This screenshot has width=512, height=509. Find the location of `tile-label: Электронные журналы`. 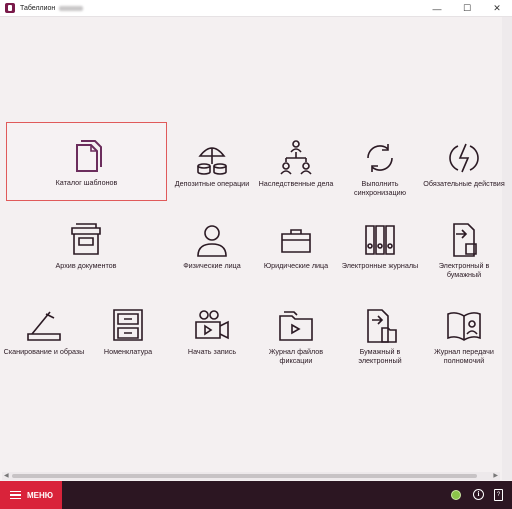

tile-label: Электронные журналы is located at coordinates (380, 265).